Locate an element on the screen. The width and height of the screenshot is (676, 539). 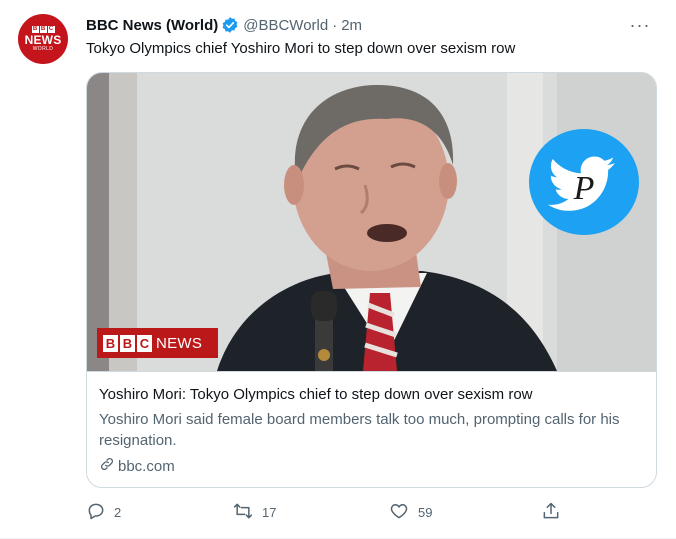
avatar-world-text: WORLD is located at coordinates (43, 48).